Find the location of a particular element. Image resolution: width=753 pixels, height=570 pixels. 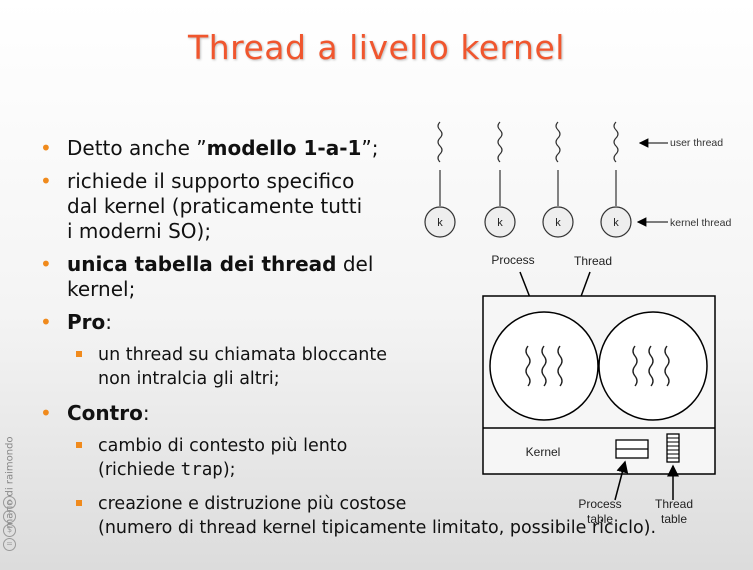

cc-icon: c is located at coordinates (9, 502).